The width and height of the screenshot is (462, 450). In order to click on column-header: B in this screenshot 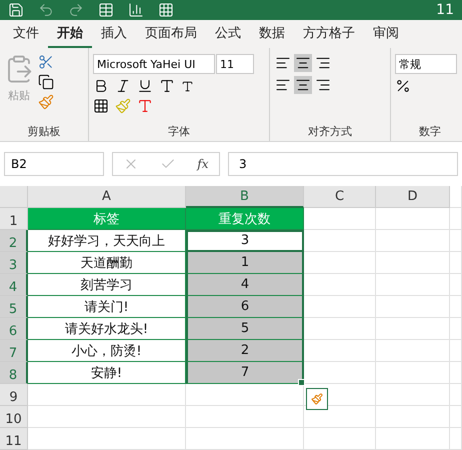, I will do `click(245, 197)`.